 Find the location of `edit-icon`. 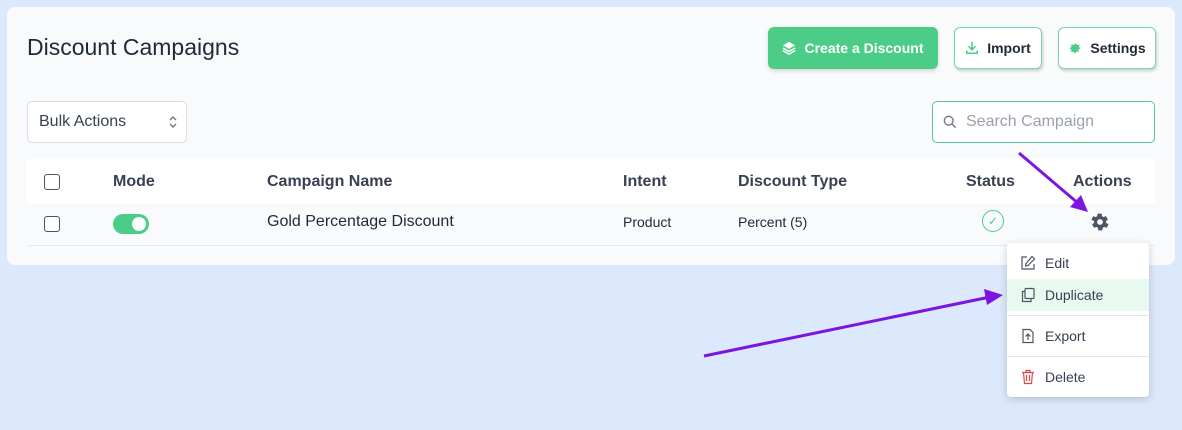

edit-icon is located at coordinates (1028, 262).